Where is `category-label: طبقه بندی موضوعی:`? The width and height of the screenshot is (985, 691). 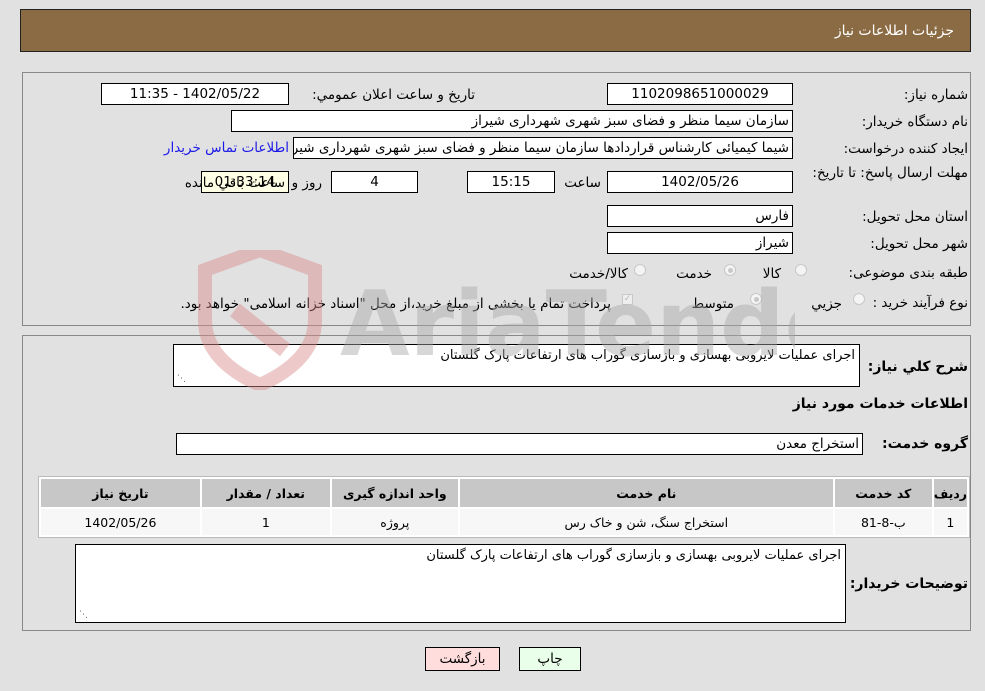 category-label: طبقه بندی موضوعی: is located at coordinates (908, 273).